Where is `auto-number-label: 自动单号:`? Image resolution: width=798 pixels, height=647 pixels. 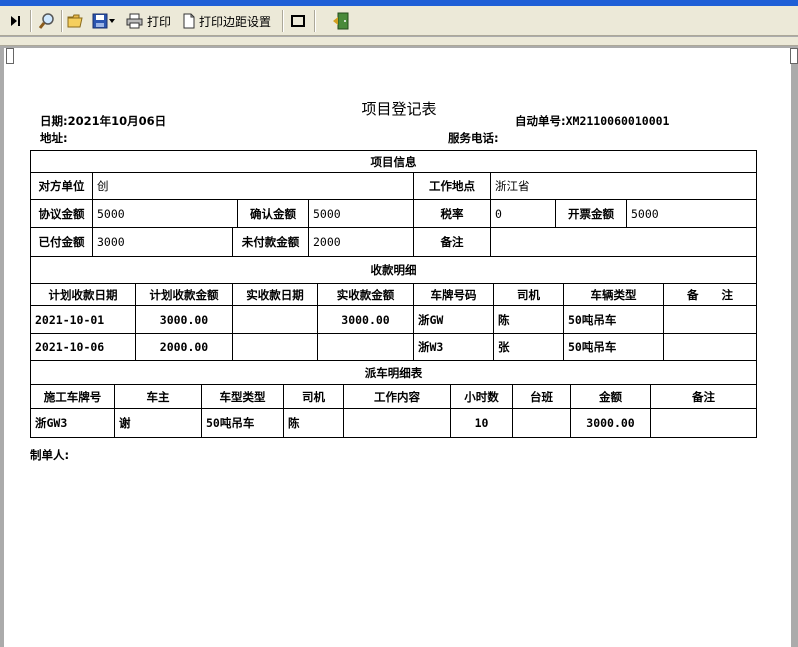 auto-number-label: 自动单号: is located at coordinates (540, 121).